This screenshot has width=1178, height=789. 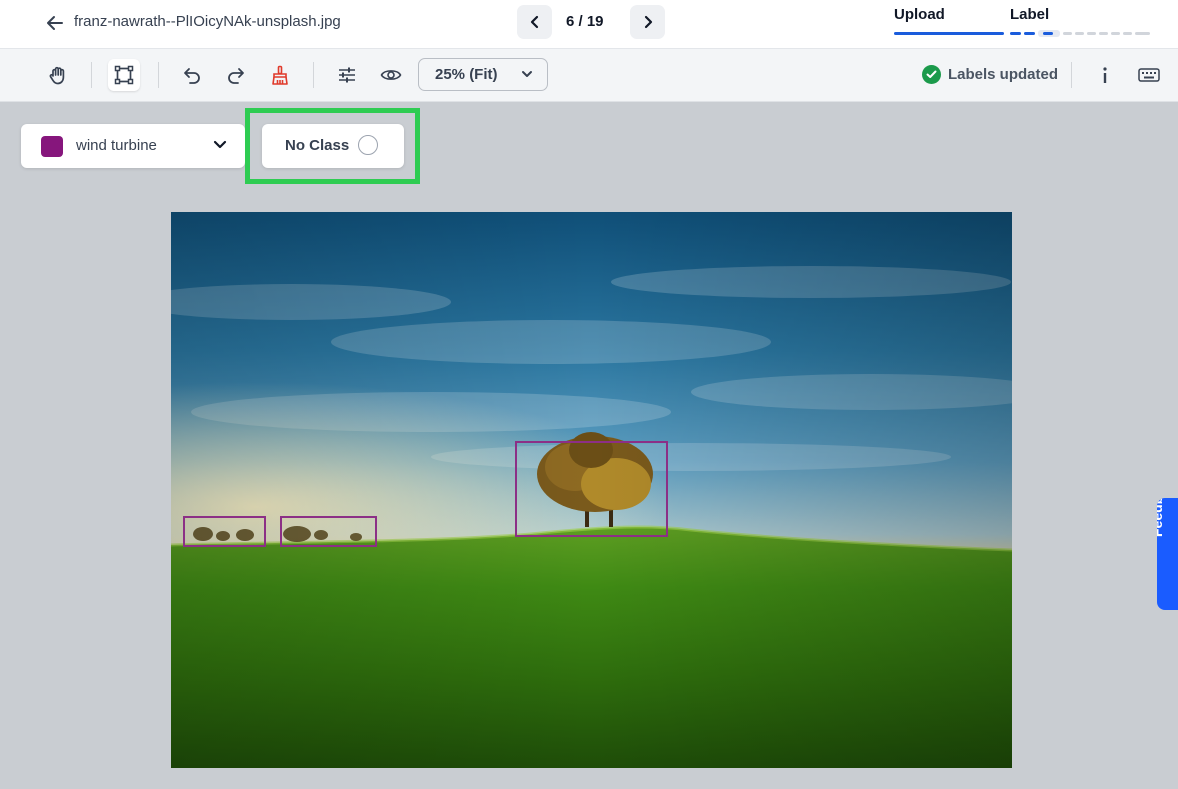 I want to click on broom-icon, so click(x=280, y=75).